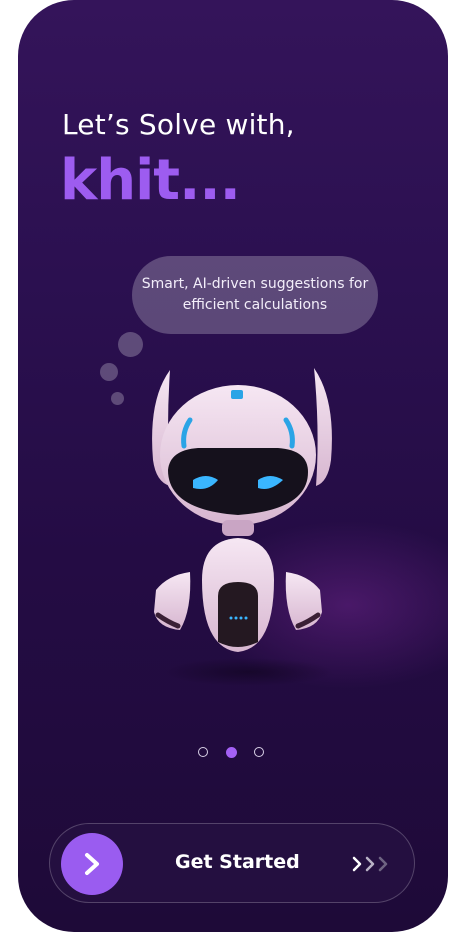 Image resolution: width=470 pixels, height=932 pixels. What do you see at coordinates (323, 427) in the screenshot?
I see `robot-right-ear` at bounding box center [323, 427].